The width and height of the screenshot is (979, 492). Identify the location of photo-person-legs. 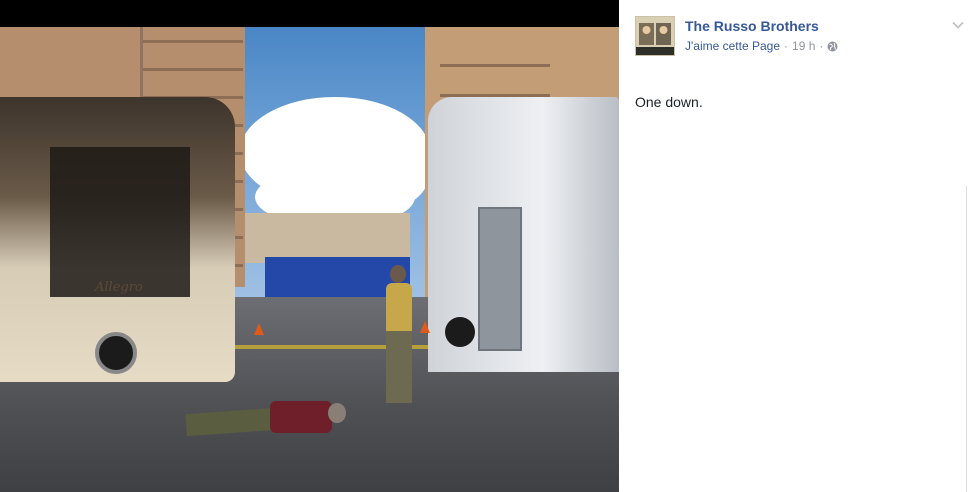
(399, 367).